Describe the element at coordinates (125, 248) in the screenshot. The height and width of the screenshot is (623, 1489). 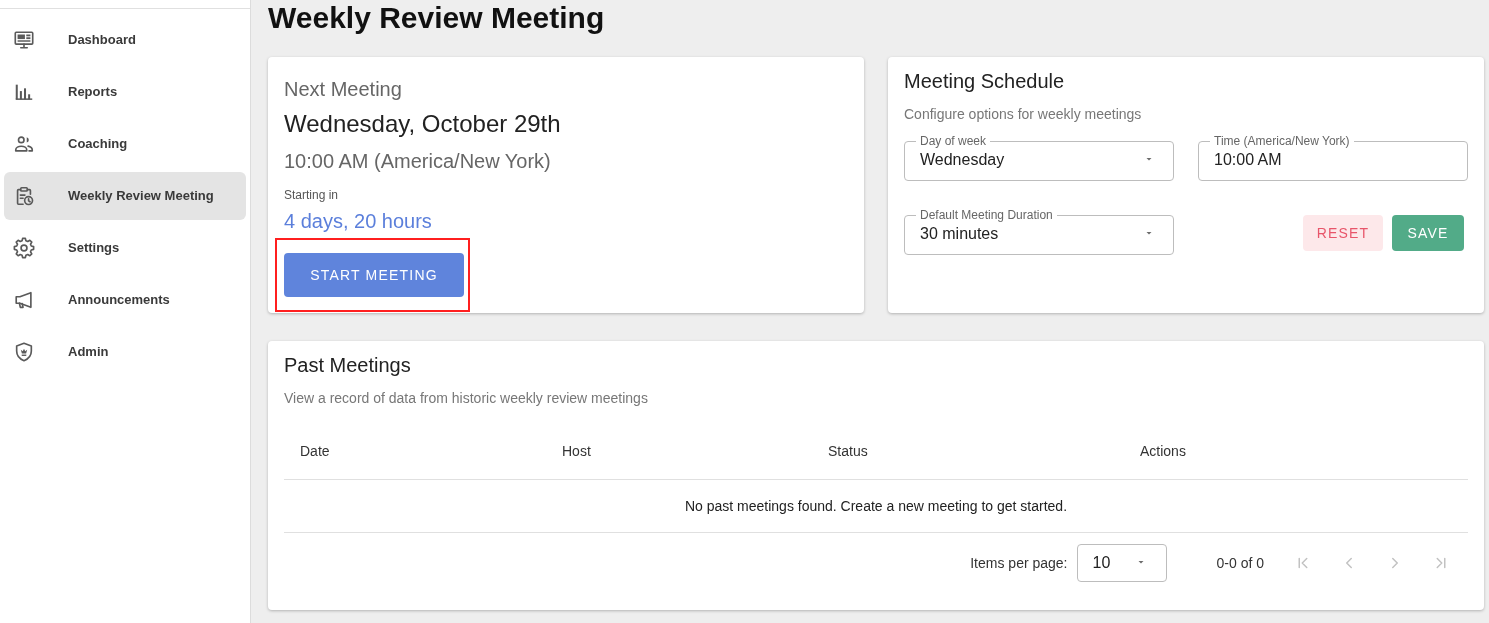
I see `sidebar-item: Settings` at that location.